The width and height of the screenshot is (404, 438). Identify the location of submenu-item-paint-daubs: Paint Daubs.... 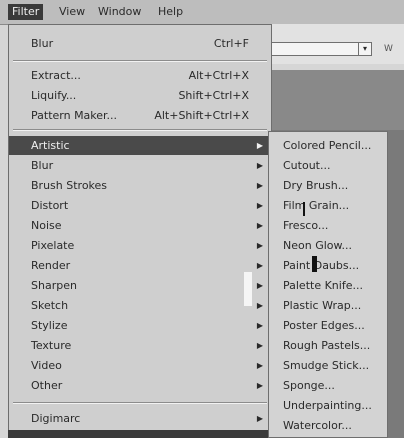
(321, 266).